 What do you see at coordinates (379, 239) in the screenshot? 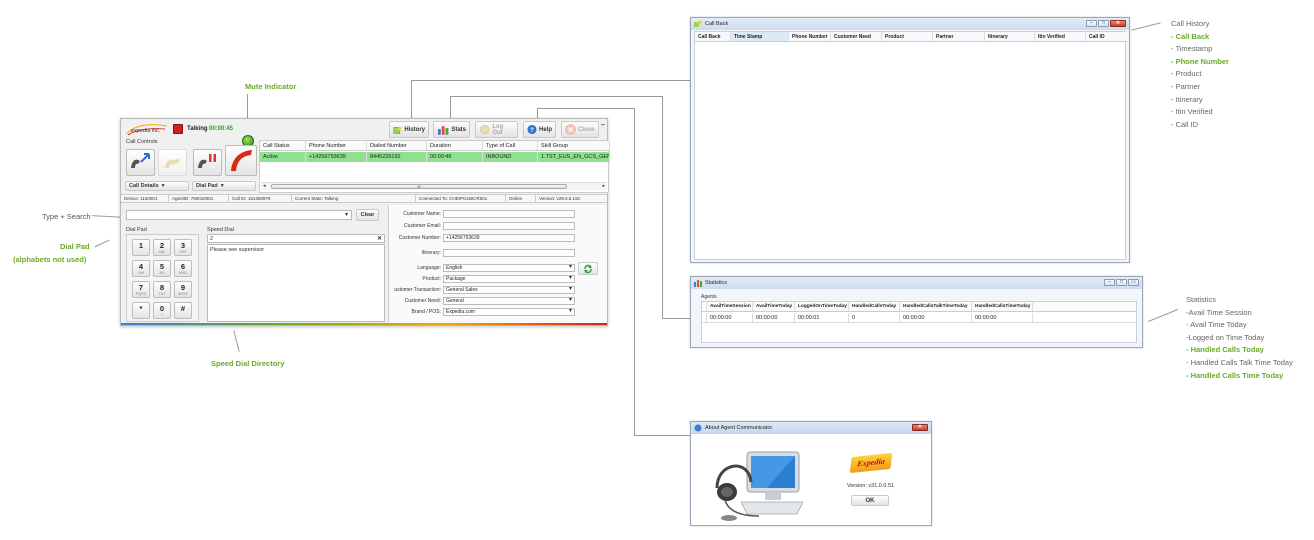
I see `clear-x-icon: ✕` at bounding box center [379, 239].